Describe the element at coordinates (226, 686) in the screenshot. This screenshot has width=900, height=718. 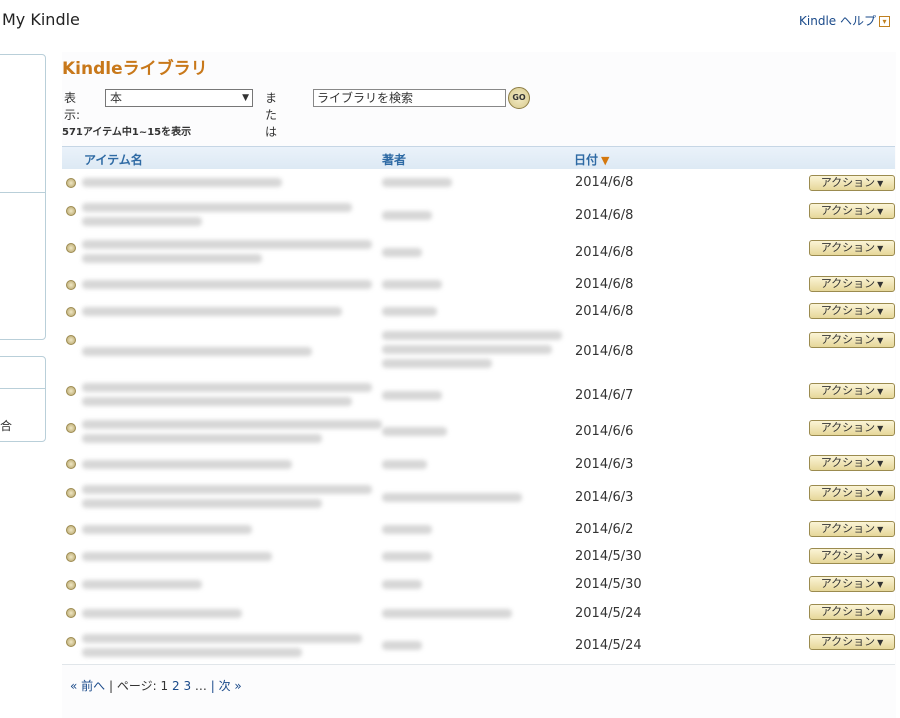
I see `next-page-link: | 次 »` at that location.